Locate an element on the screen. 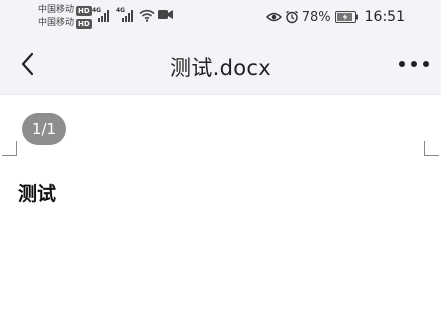  alarm-icon is located at coordinates (291, 17).